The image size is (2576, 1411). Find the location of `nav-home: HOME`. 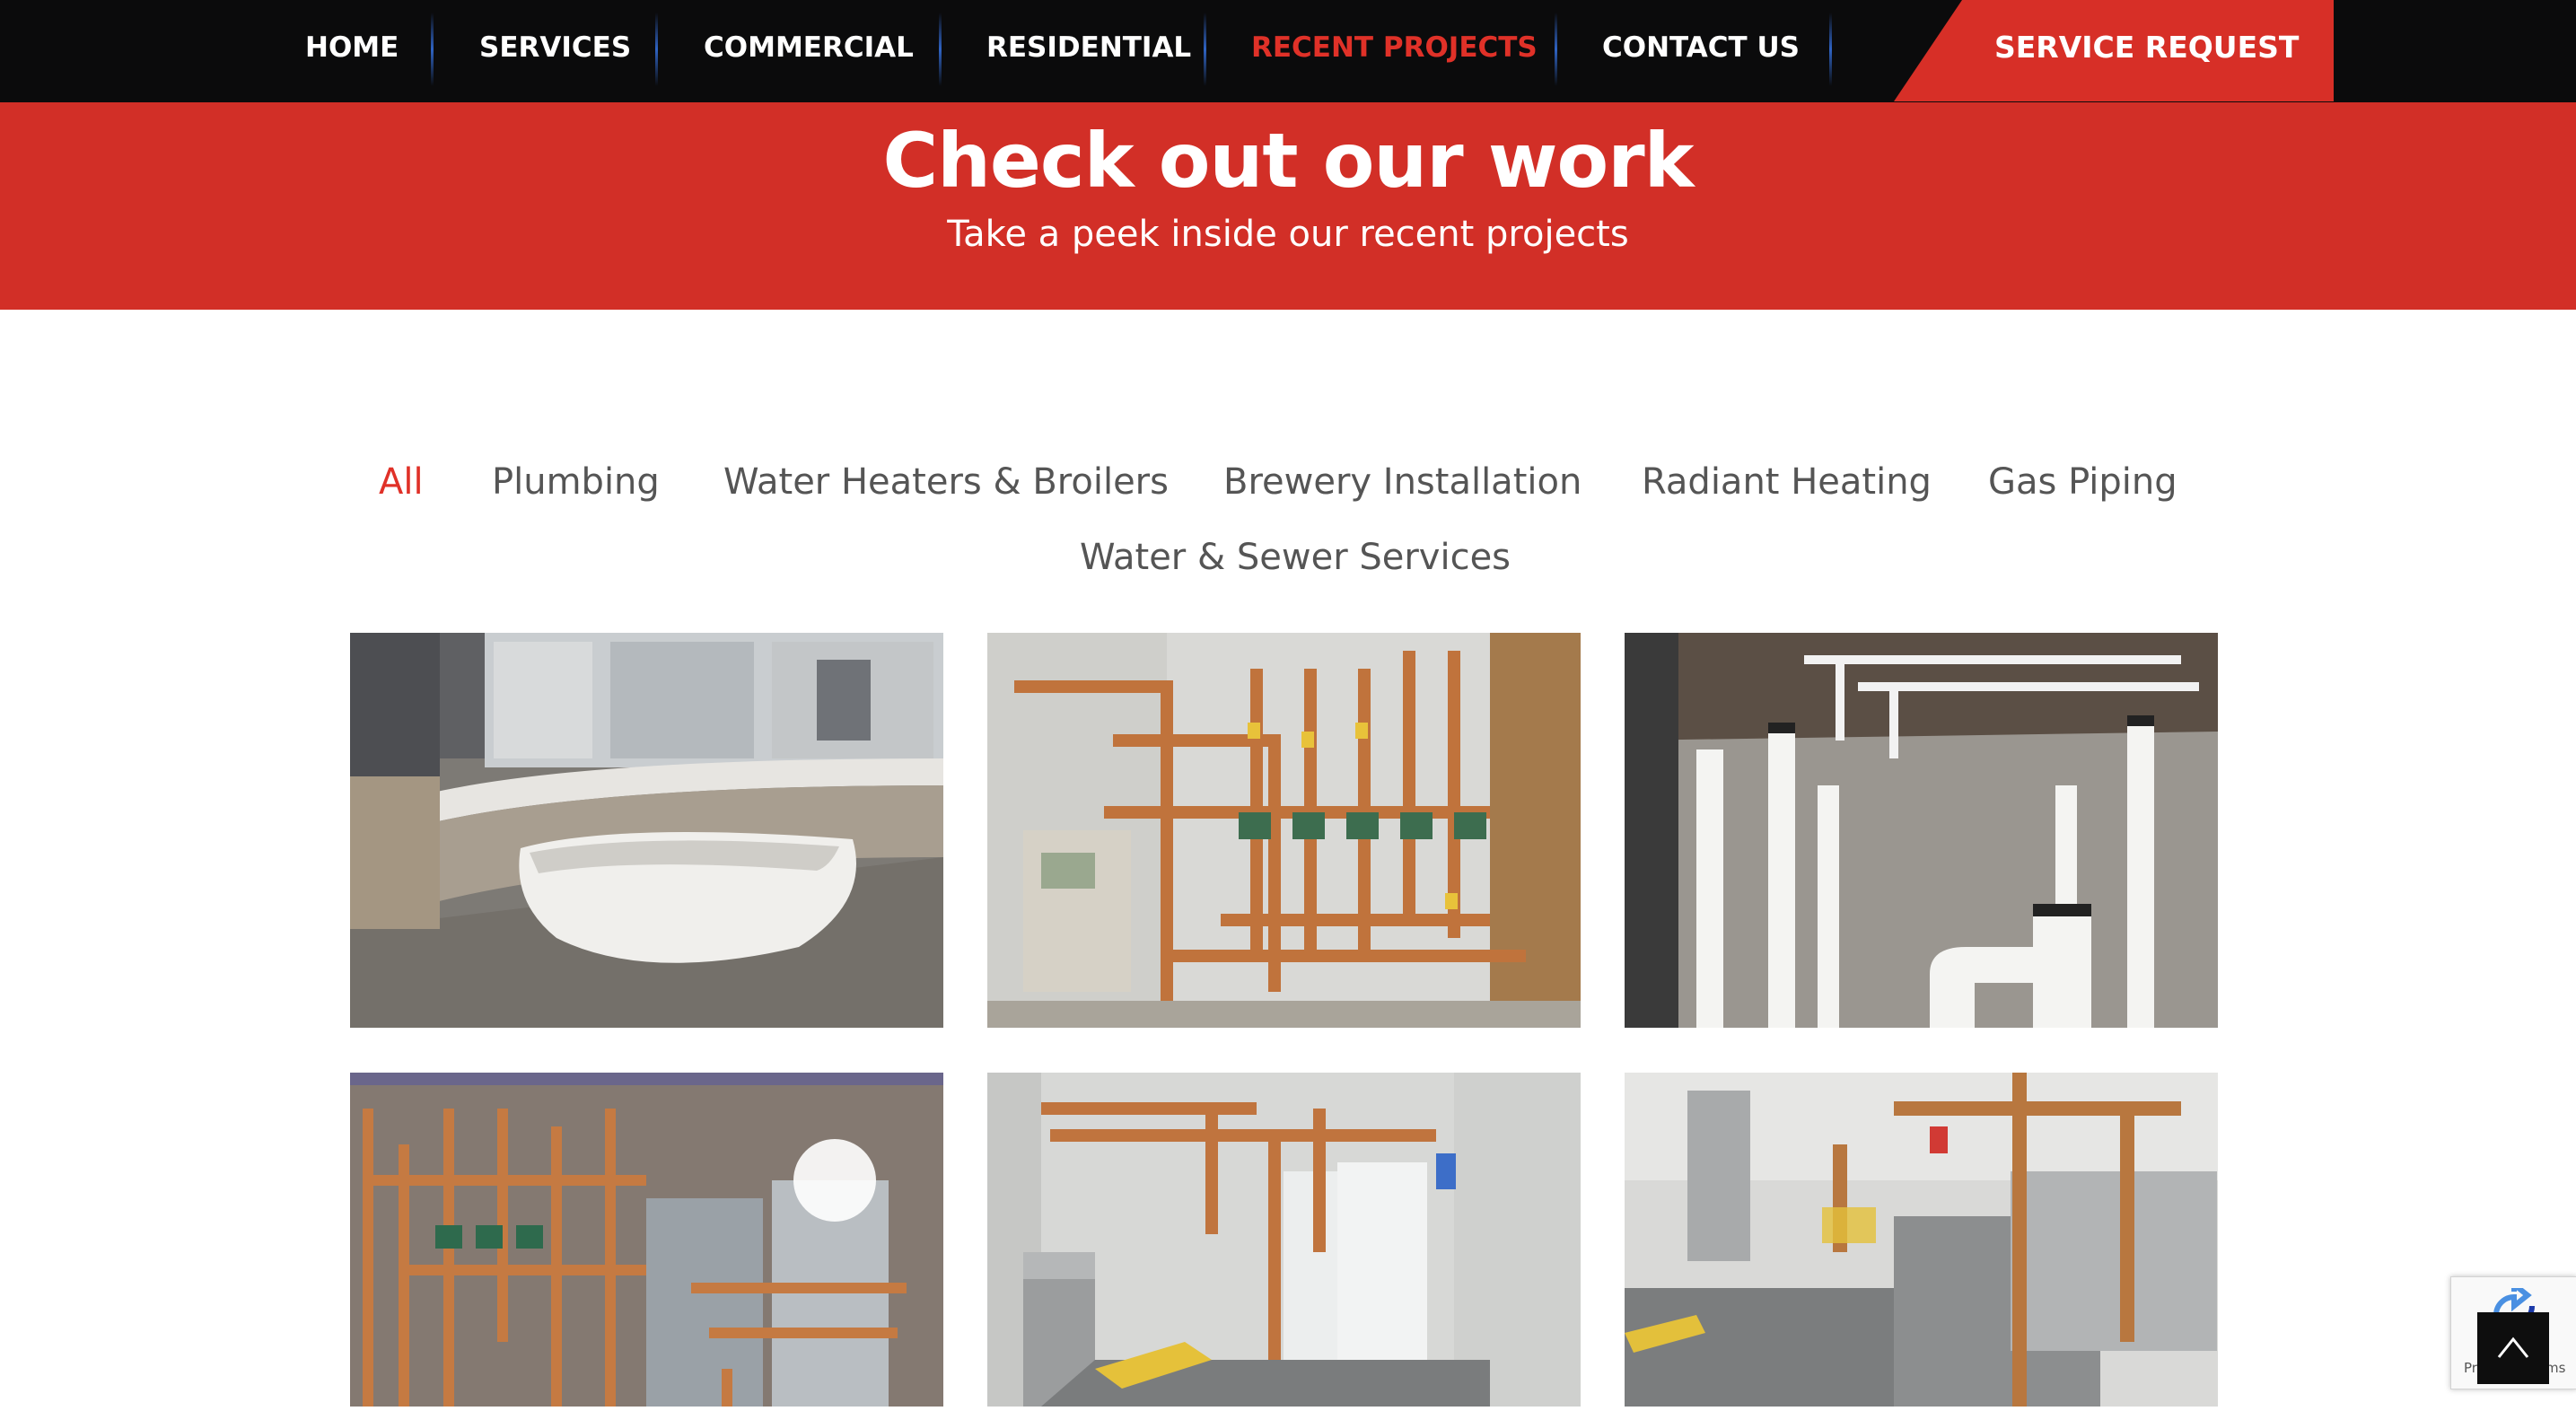

nav-home: HOME is located at coordinates (352, 48).